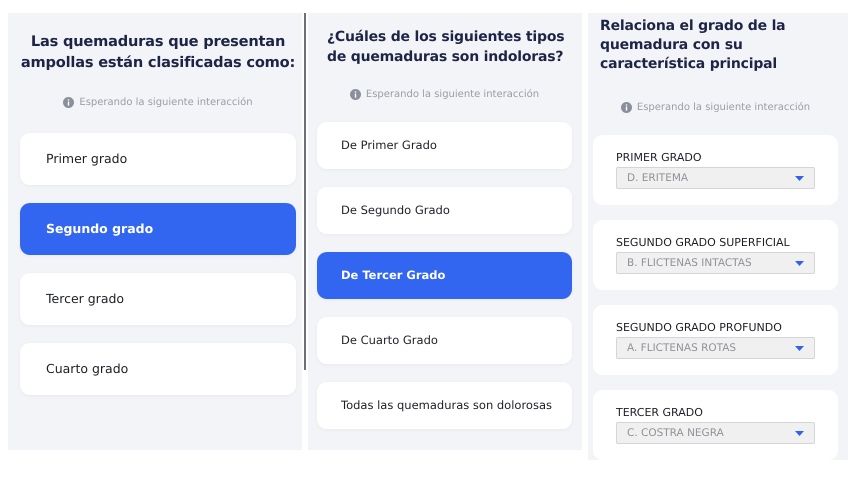 The image size is (848, 477). I want to click on answer-option: Tercer grado, so click(158, 299).